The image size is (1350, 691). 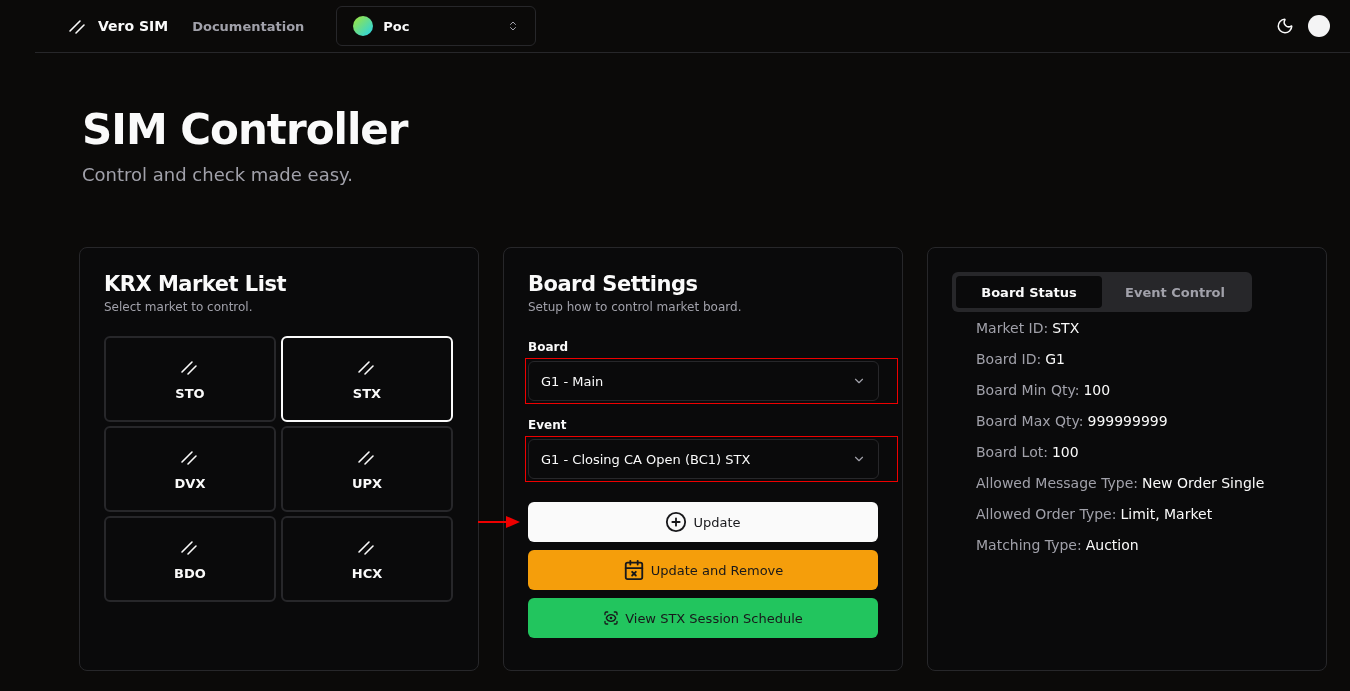 What do you see at coordinates (436, 26) in the screenshot?
I see `project-select: Poc` at bounding box center [436, 26].